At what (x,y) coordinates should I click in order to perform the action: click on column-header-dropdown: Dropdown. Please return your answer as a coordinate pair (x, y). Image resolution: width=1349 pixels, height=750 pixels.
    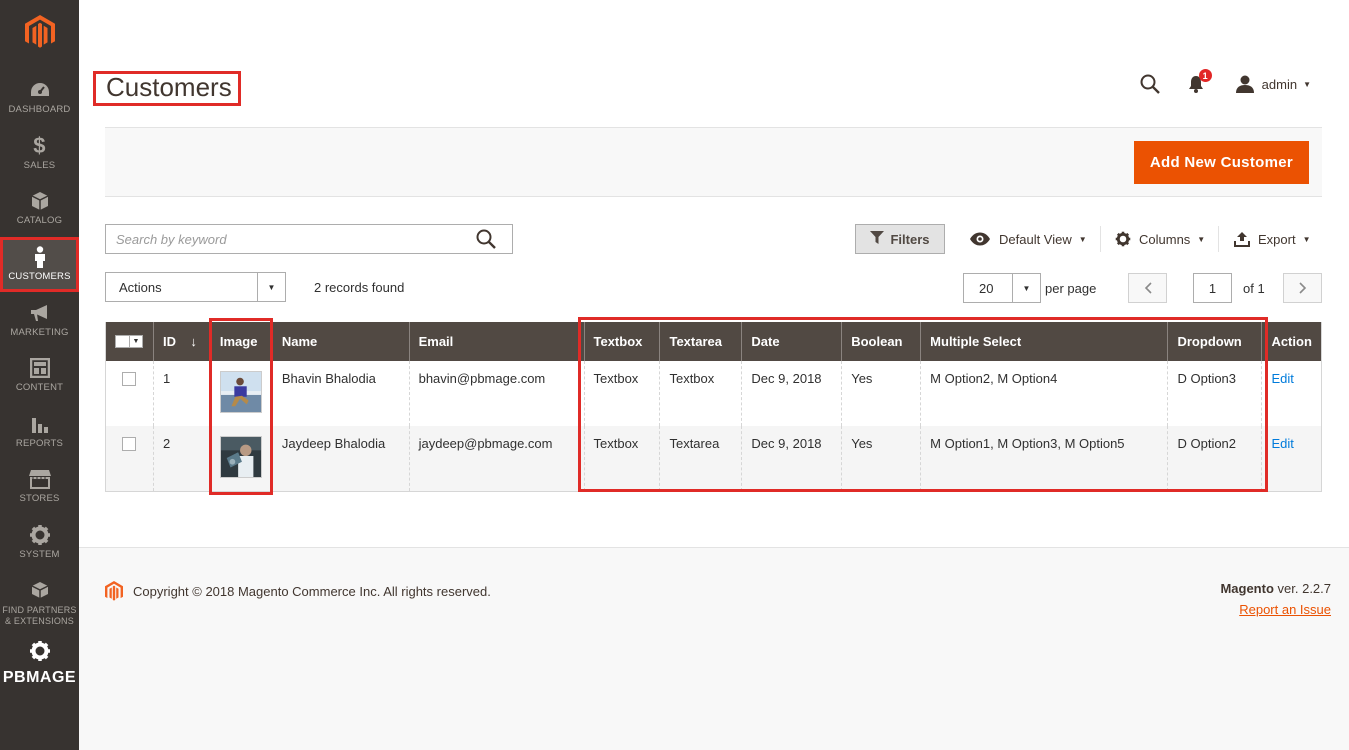
    Looking at the image, I should click on (1214, 341).